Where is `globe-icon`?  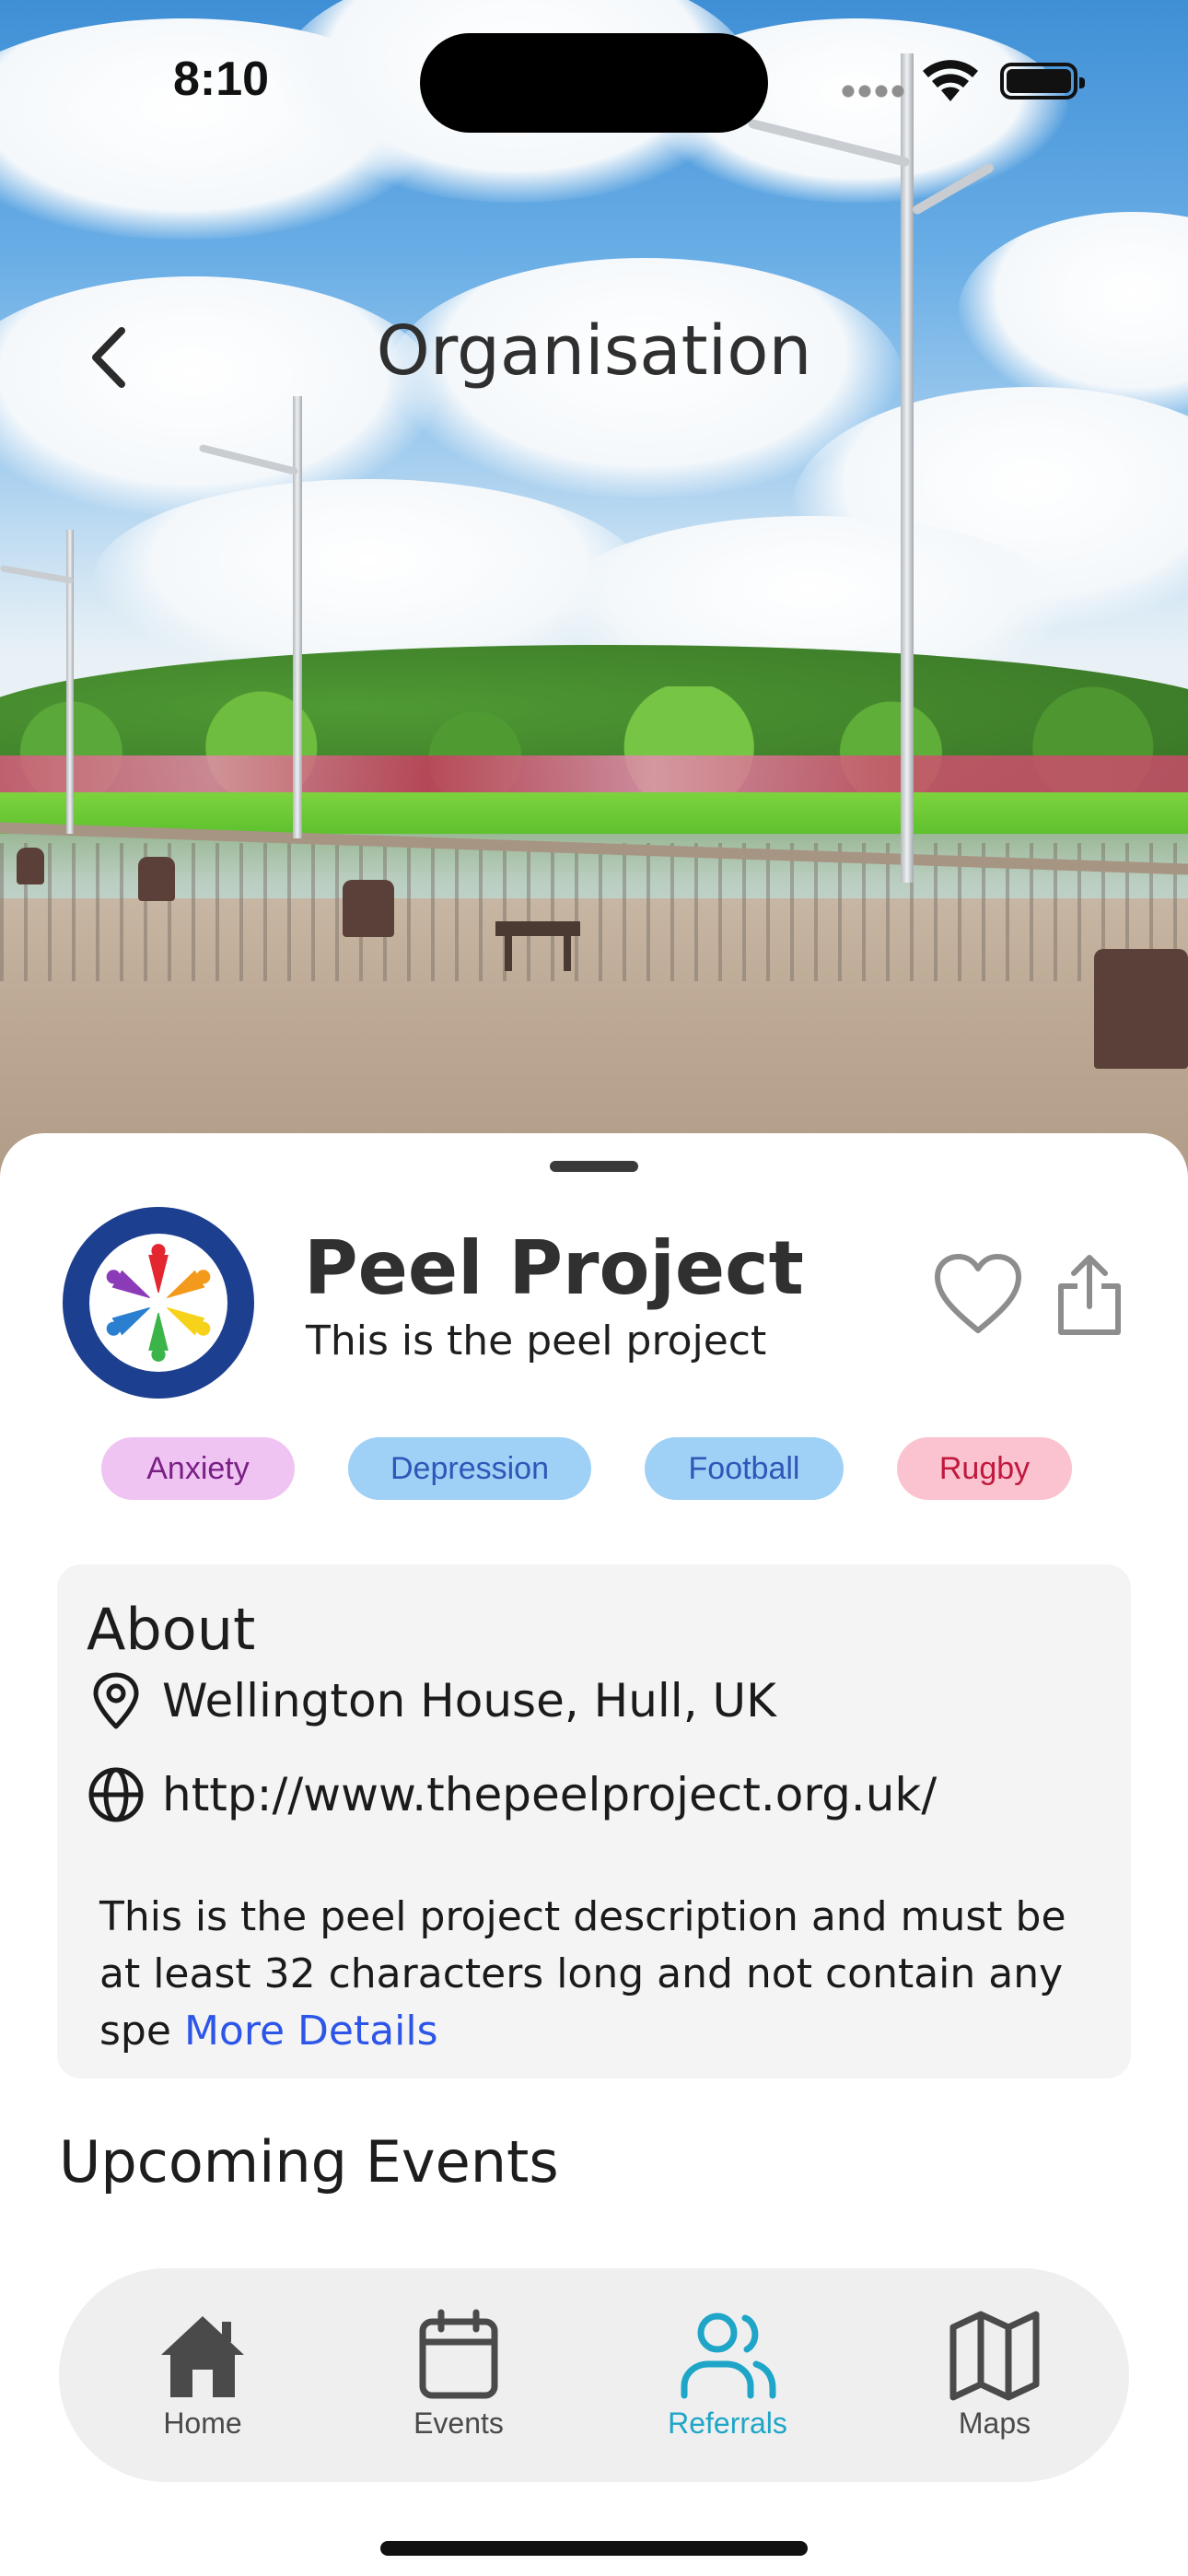 globe-icon is located at coordinates (116, 1794).